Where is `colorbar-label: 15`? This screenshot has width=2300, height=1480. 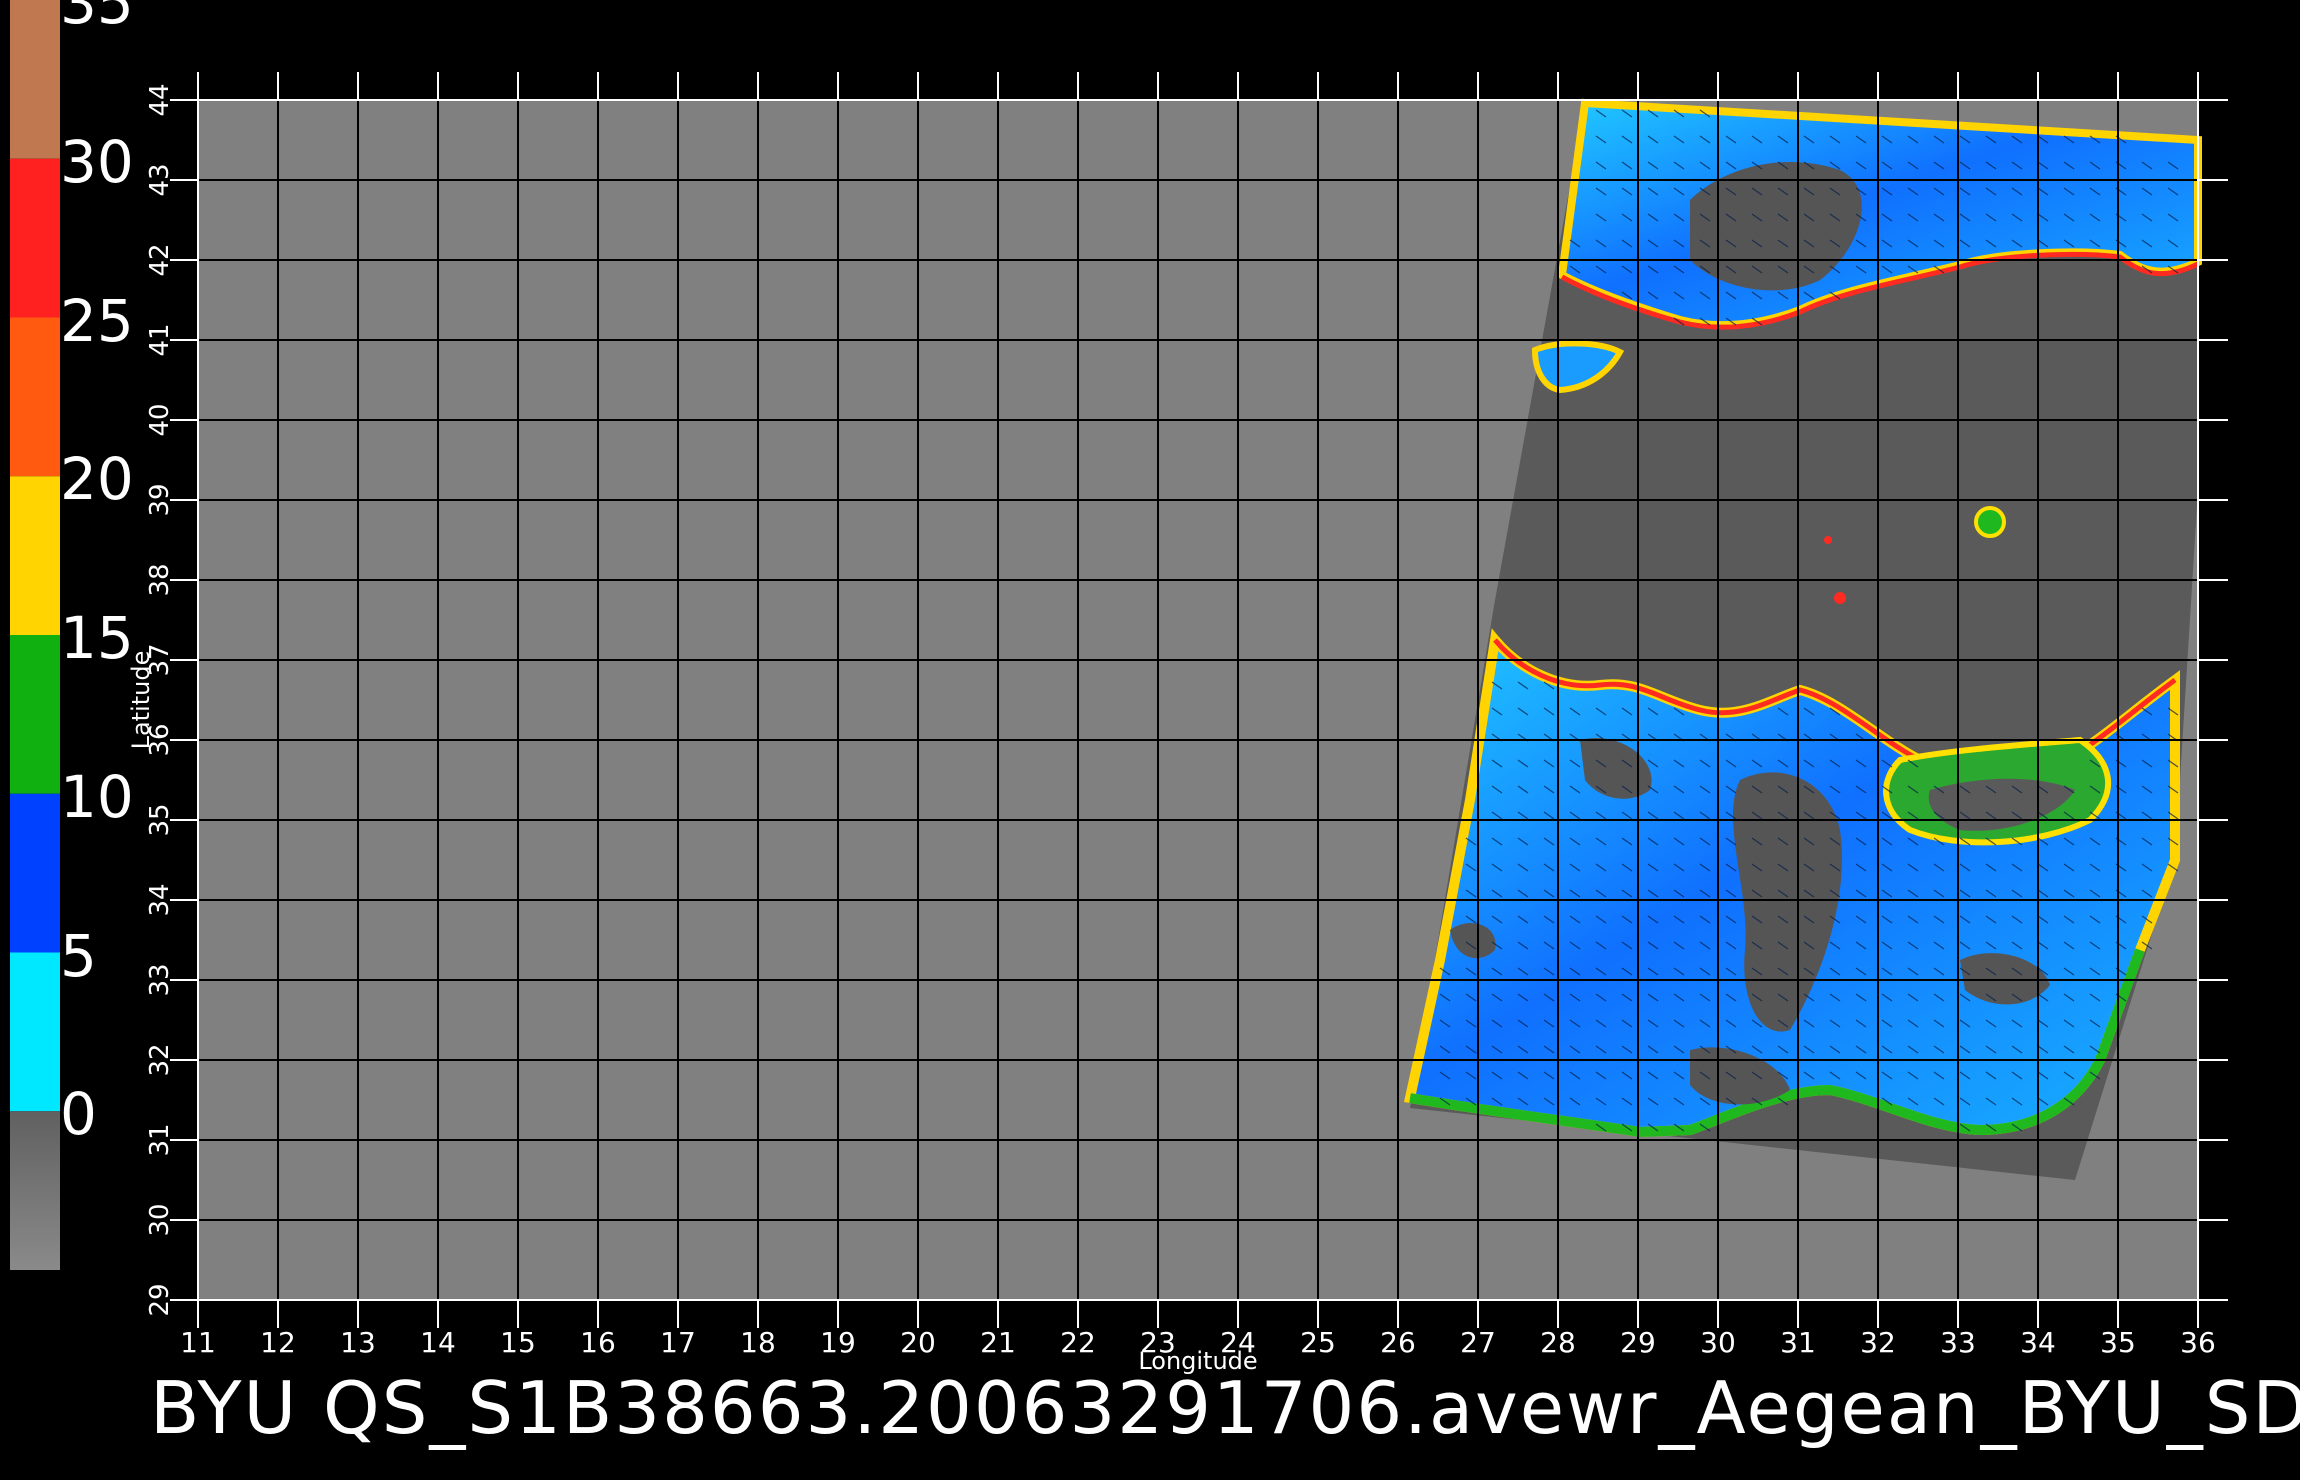 colorbar-label: 15 is located at coordinates (97, 638).